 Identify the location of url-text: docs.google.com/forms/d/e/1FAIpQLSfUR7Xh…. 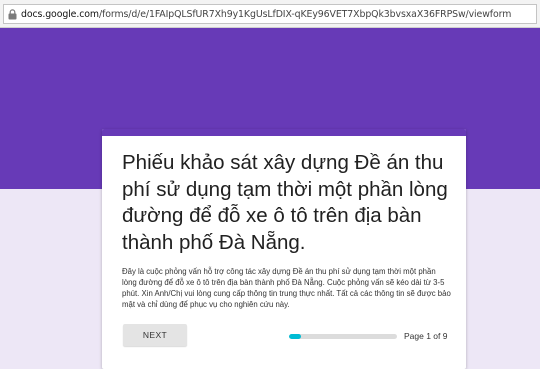
(266, 14).